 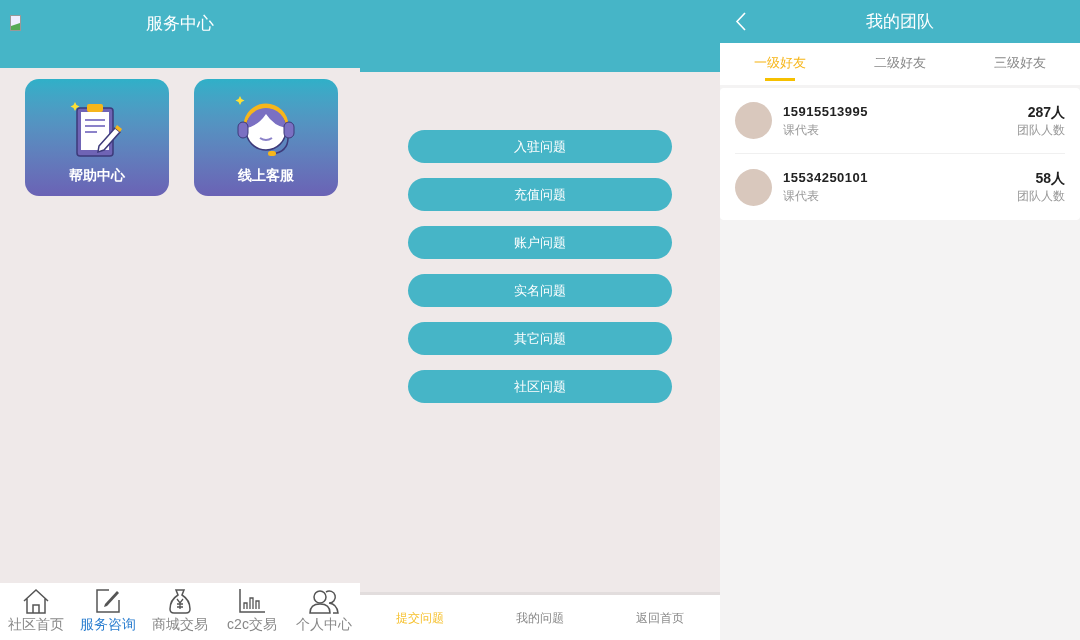 I want to click on nav-tab: 社区首页, so click(x=36, y=611).